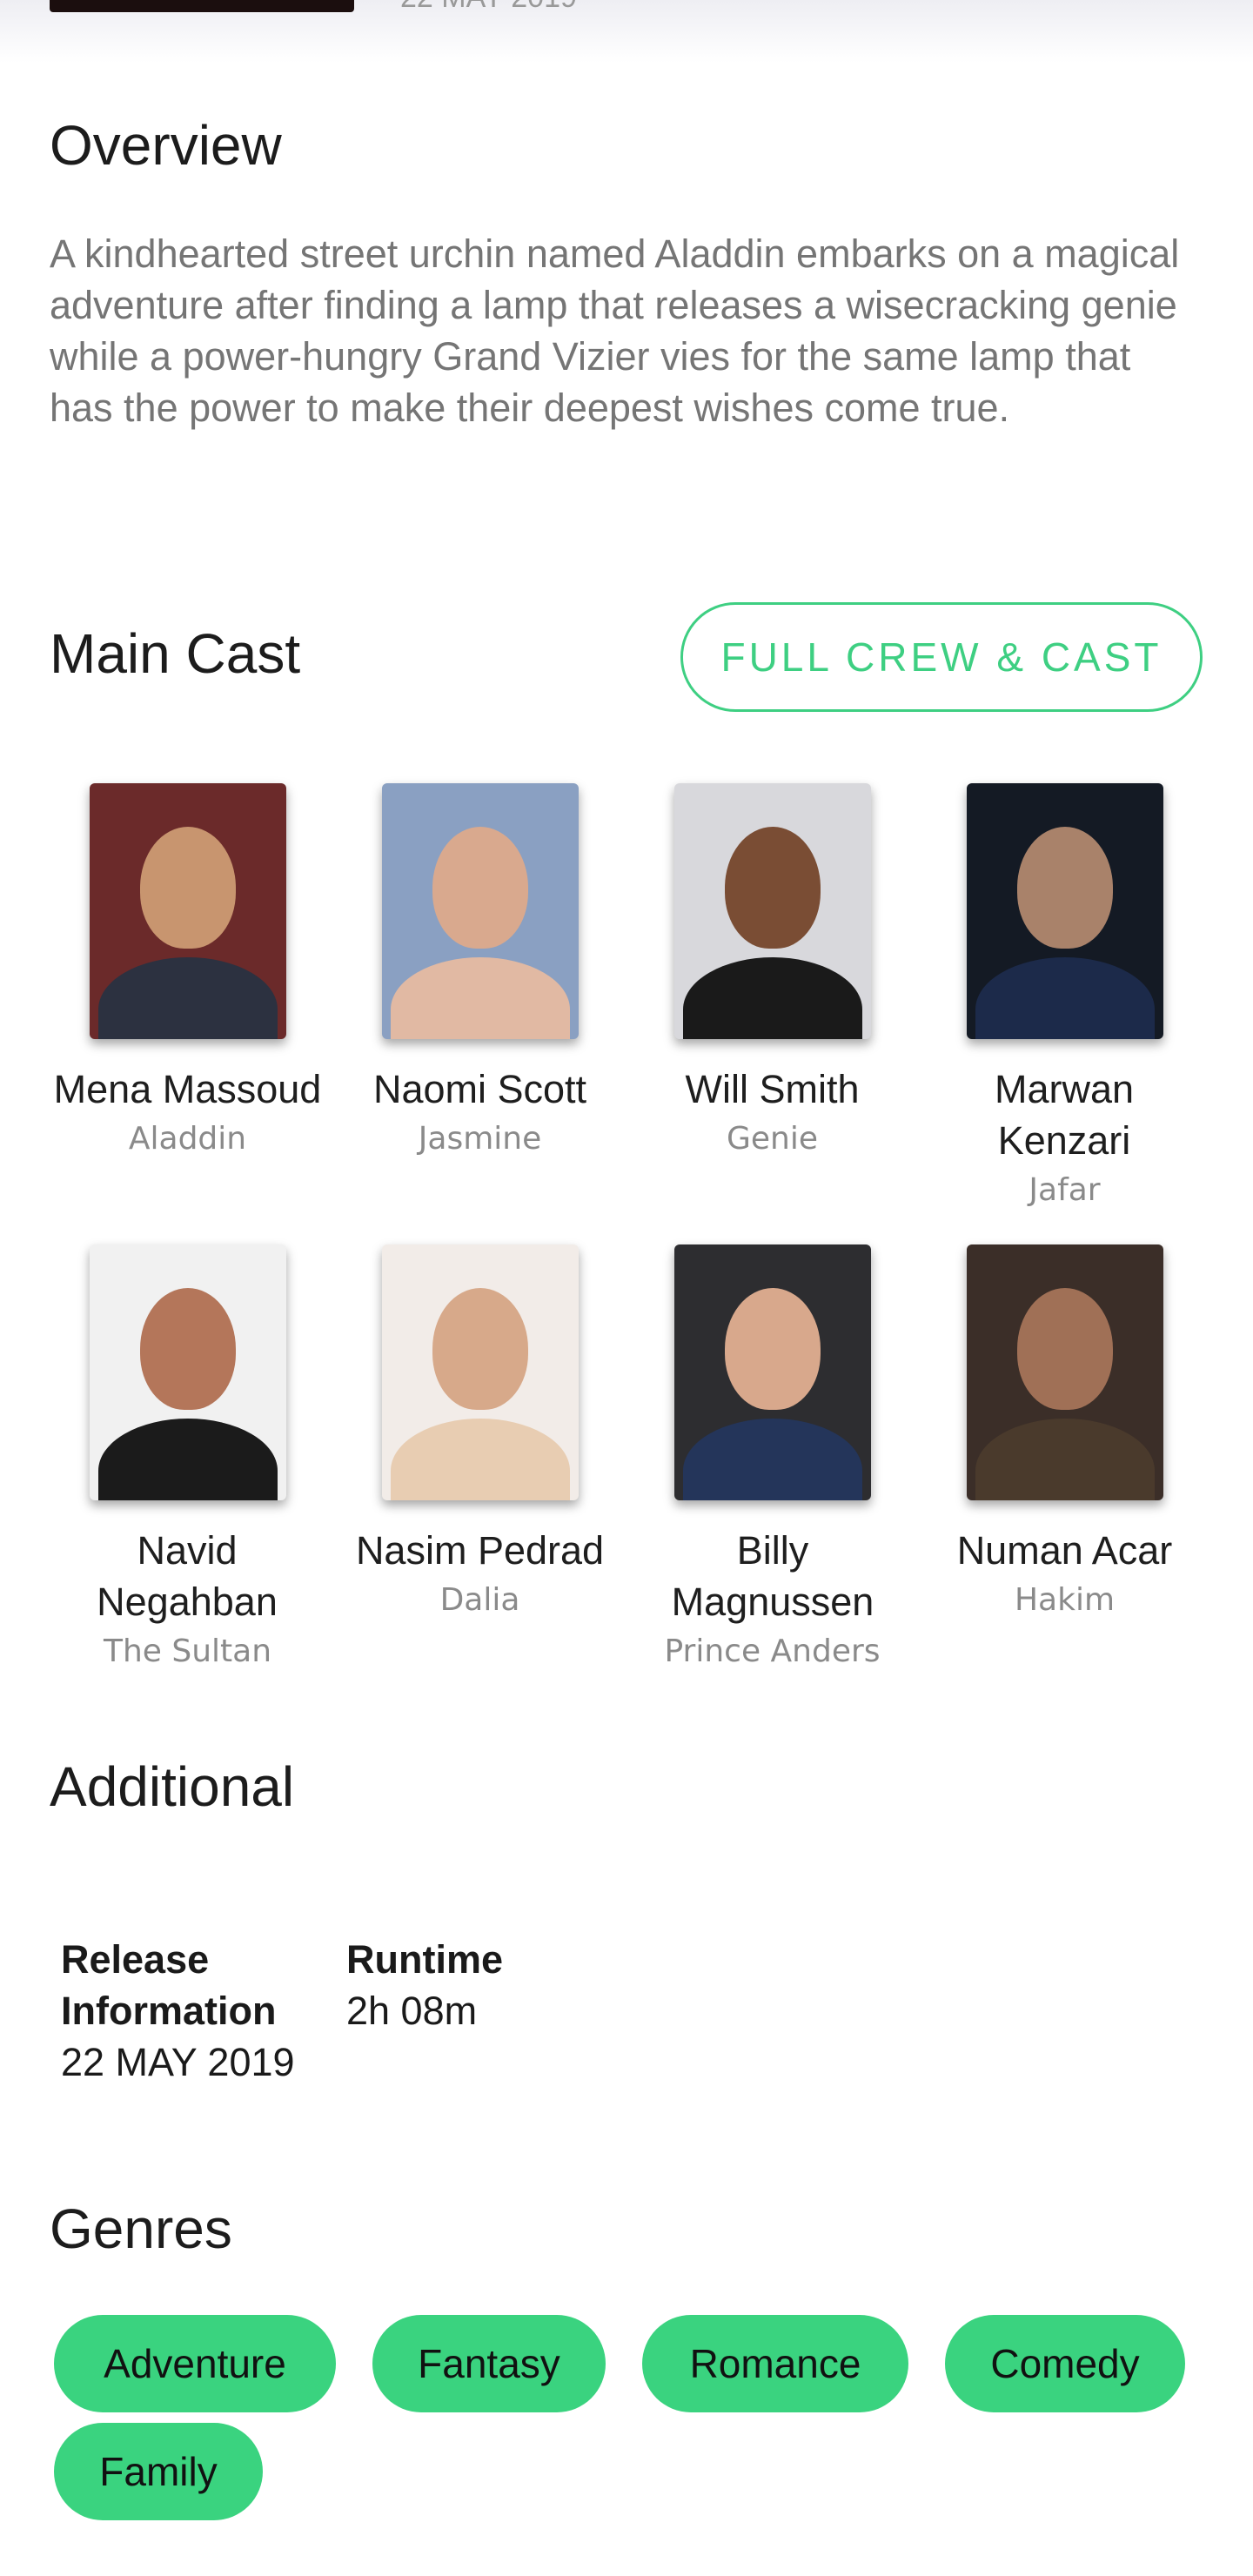  I want to click on runtime-label: Runtime, so click(424, 1960).